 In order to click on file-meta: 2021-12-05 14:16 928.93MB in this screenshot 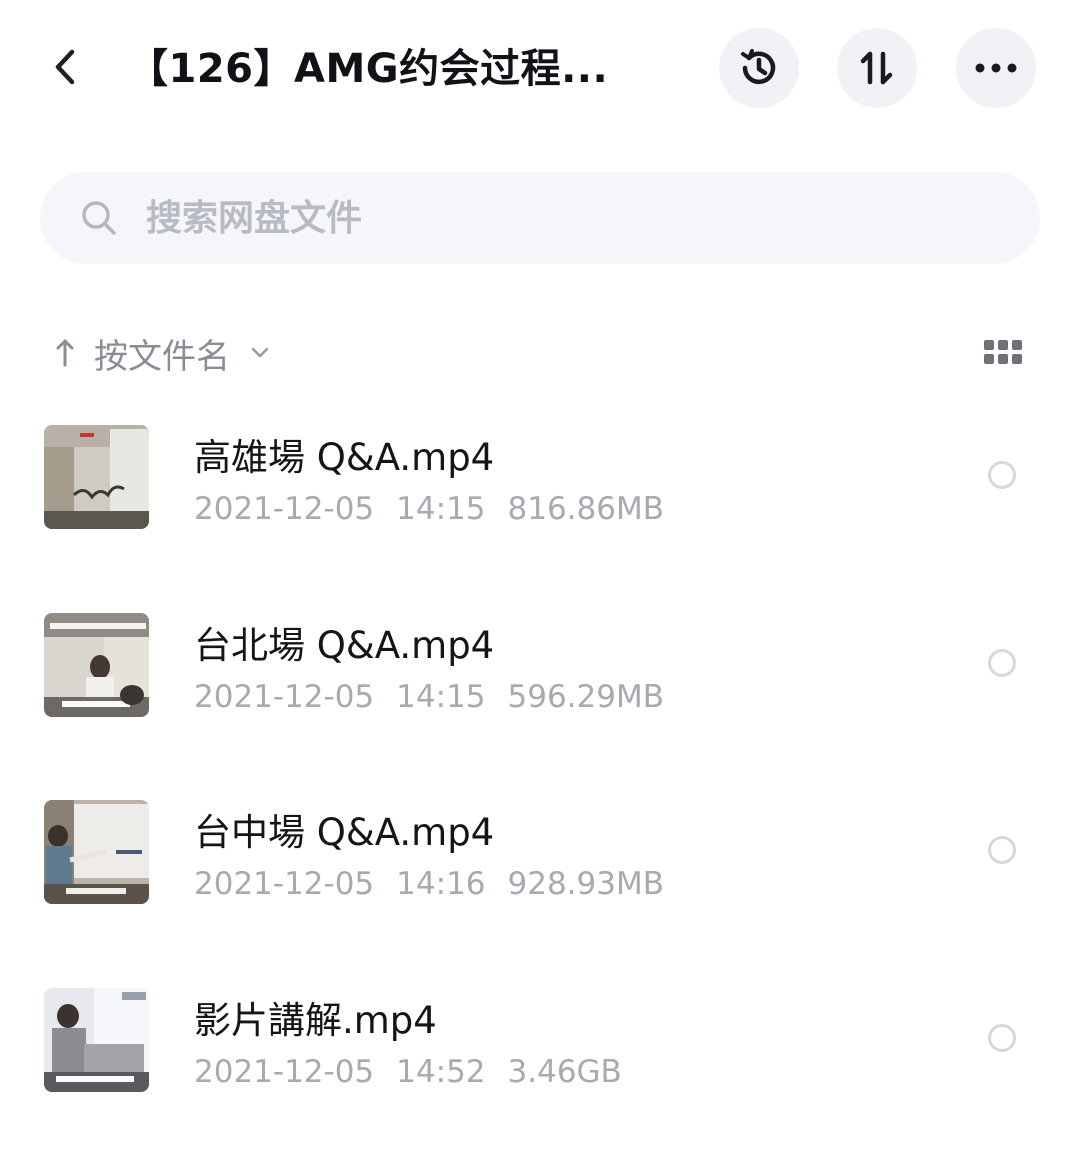, I will do `click(429, 884)`.